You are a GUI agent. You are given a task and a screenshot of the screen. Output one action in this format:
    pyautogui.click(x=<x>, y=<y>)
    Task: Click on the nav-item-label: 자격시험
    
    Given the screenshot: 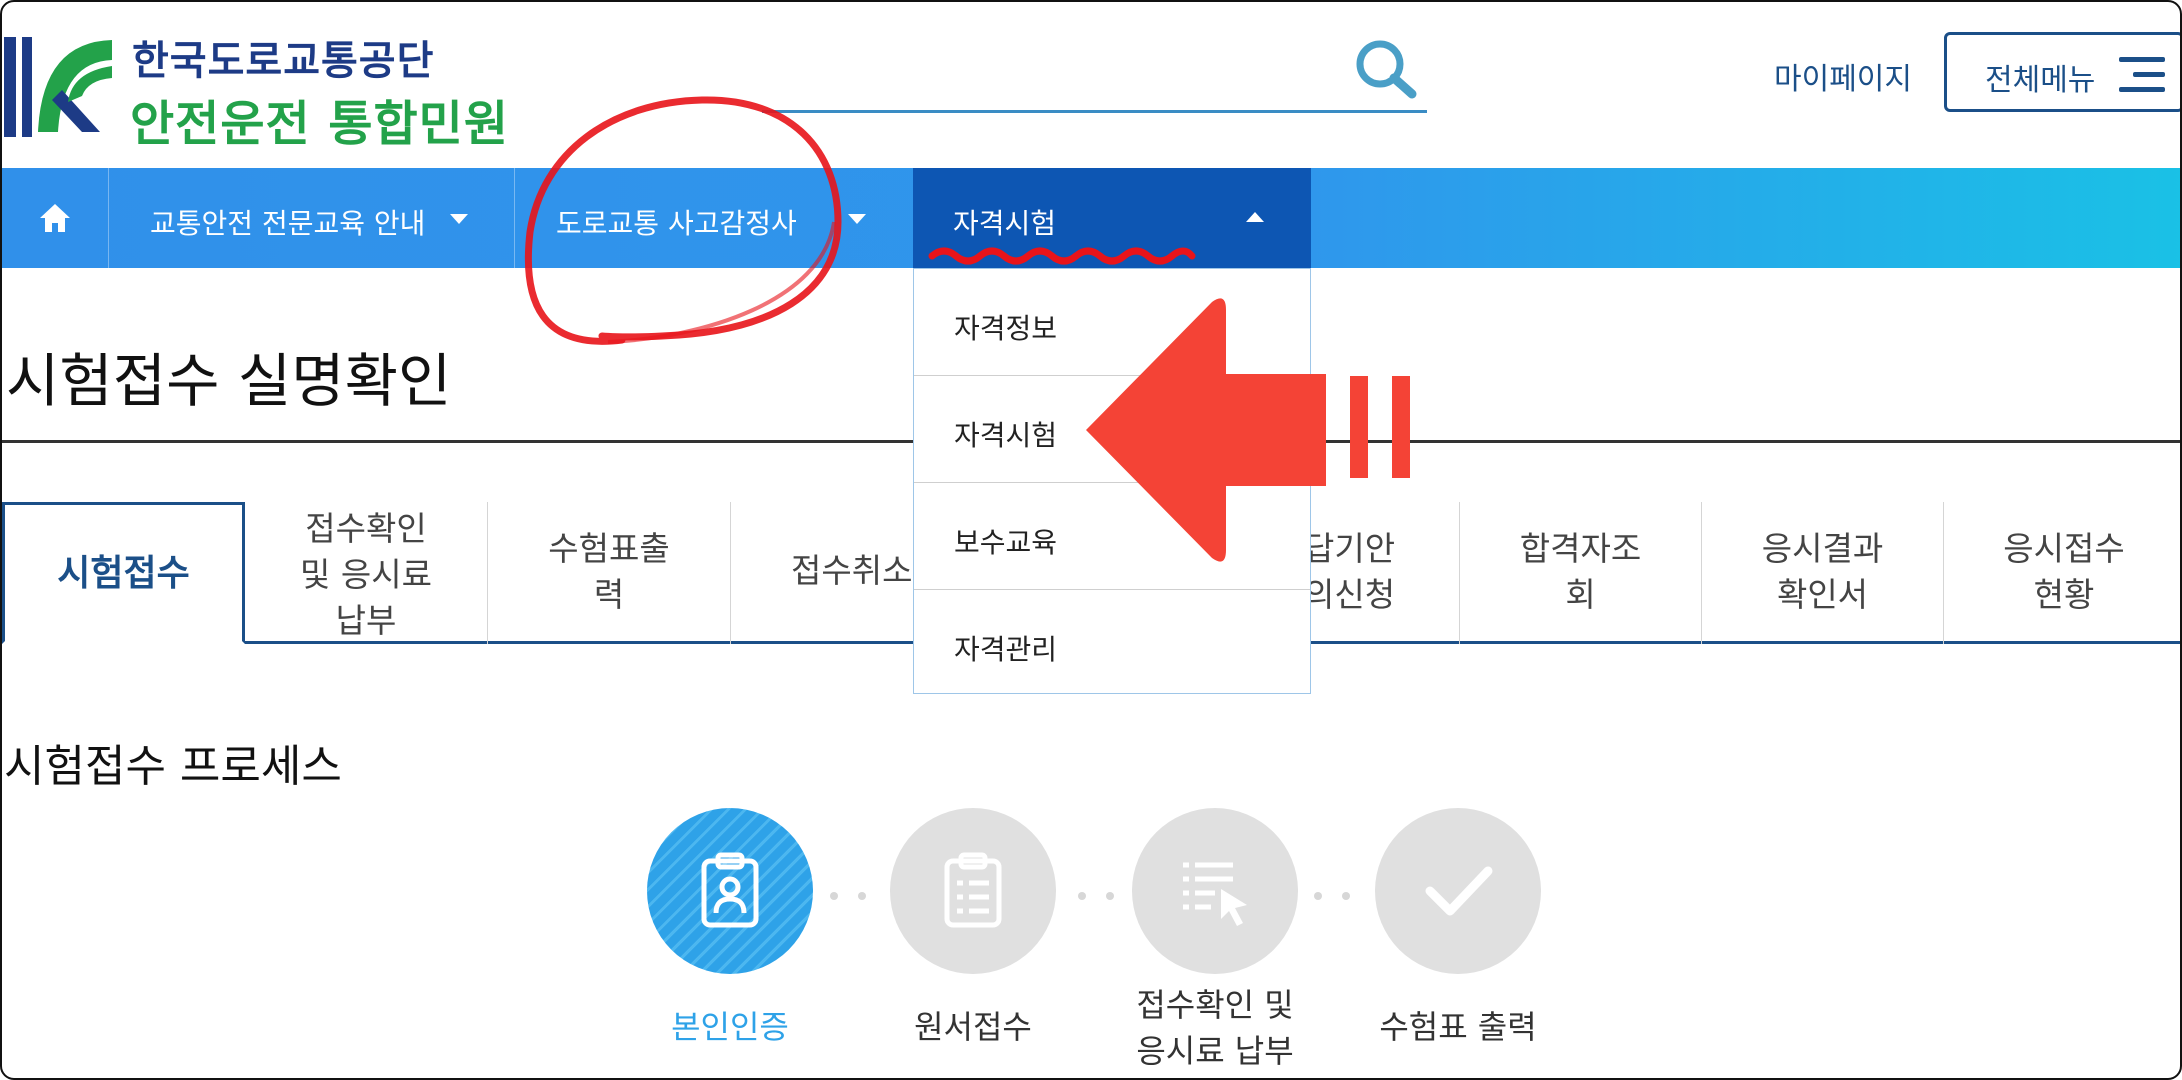 What is the action you would take?
    pyautogui.click(x=1005, y=223)
    